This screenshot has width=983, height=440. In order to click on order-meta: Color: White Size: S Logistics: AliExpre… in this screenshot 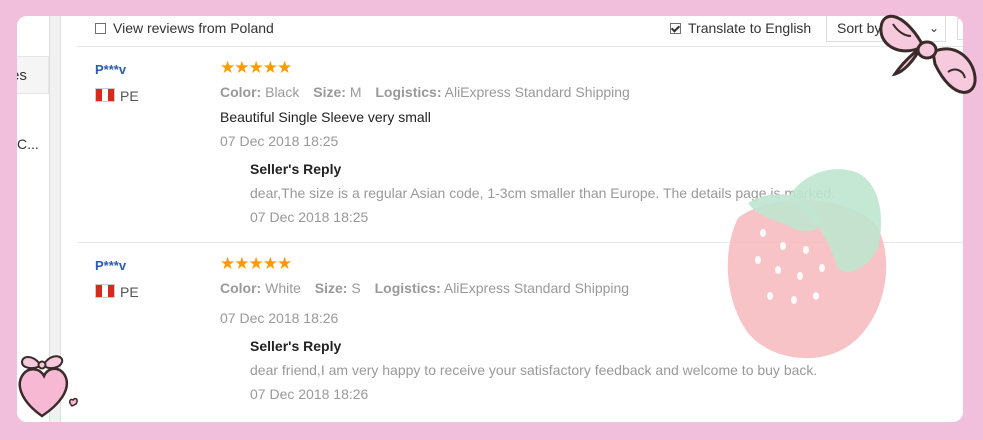, I will do `click(424, 288)`.